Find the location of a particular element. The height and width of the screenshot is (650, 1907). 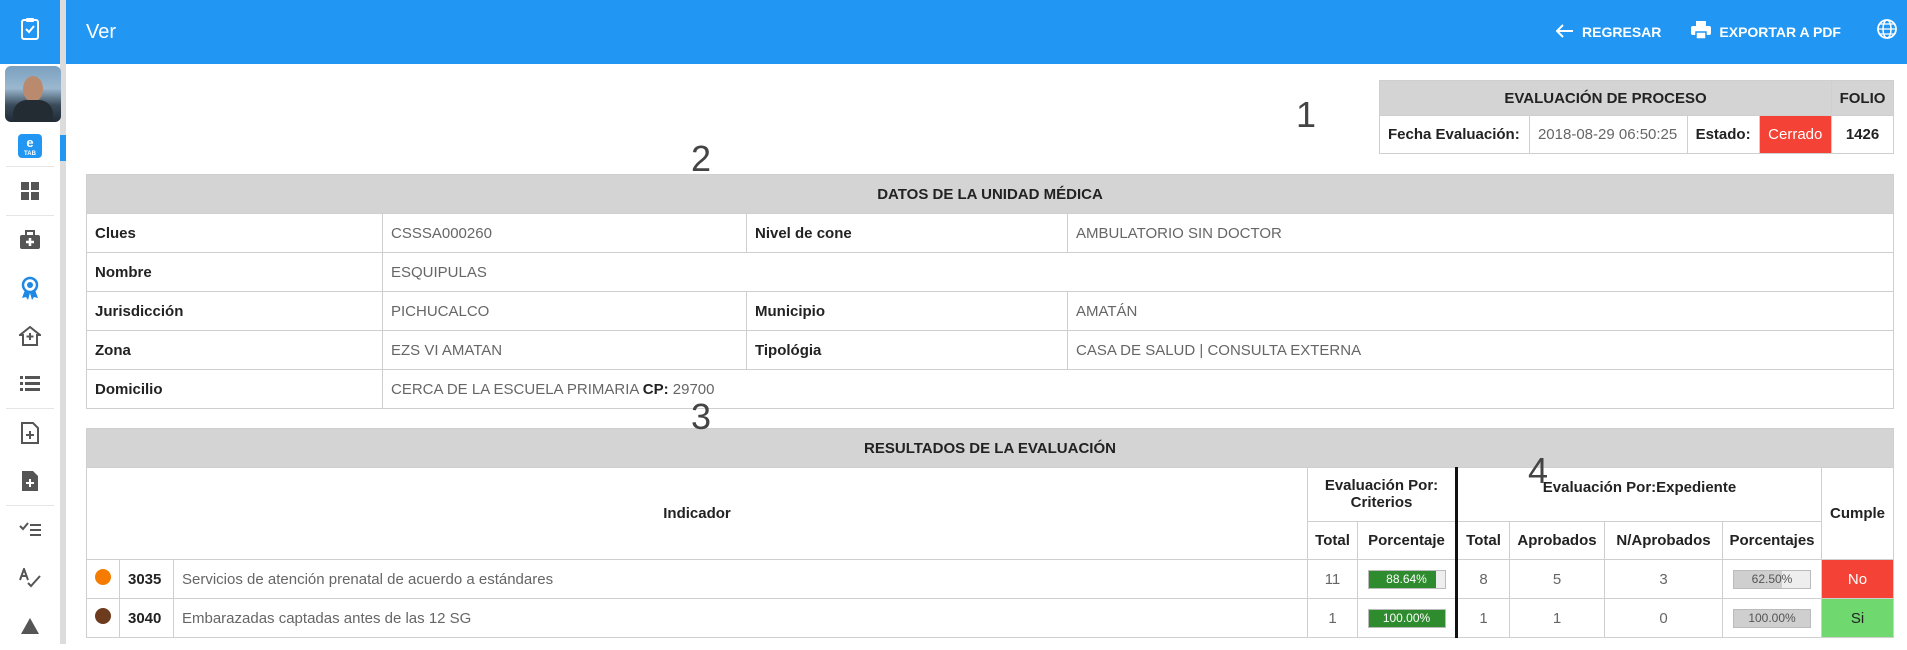

crit-total: 1 is located at coordinates (1332, 618).